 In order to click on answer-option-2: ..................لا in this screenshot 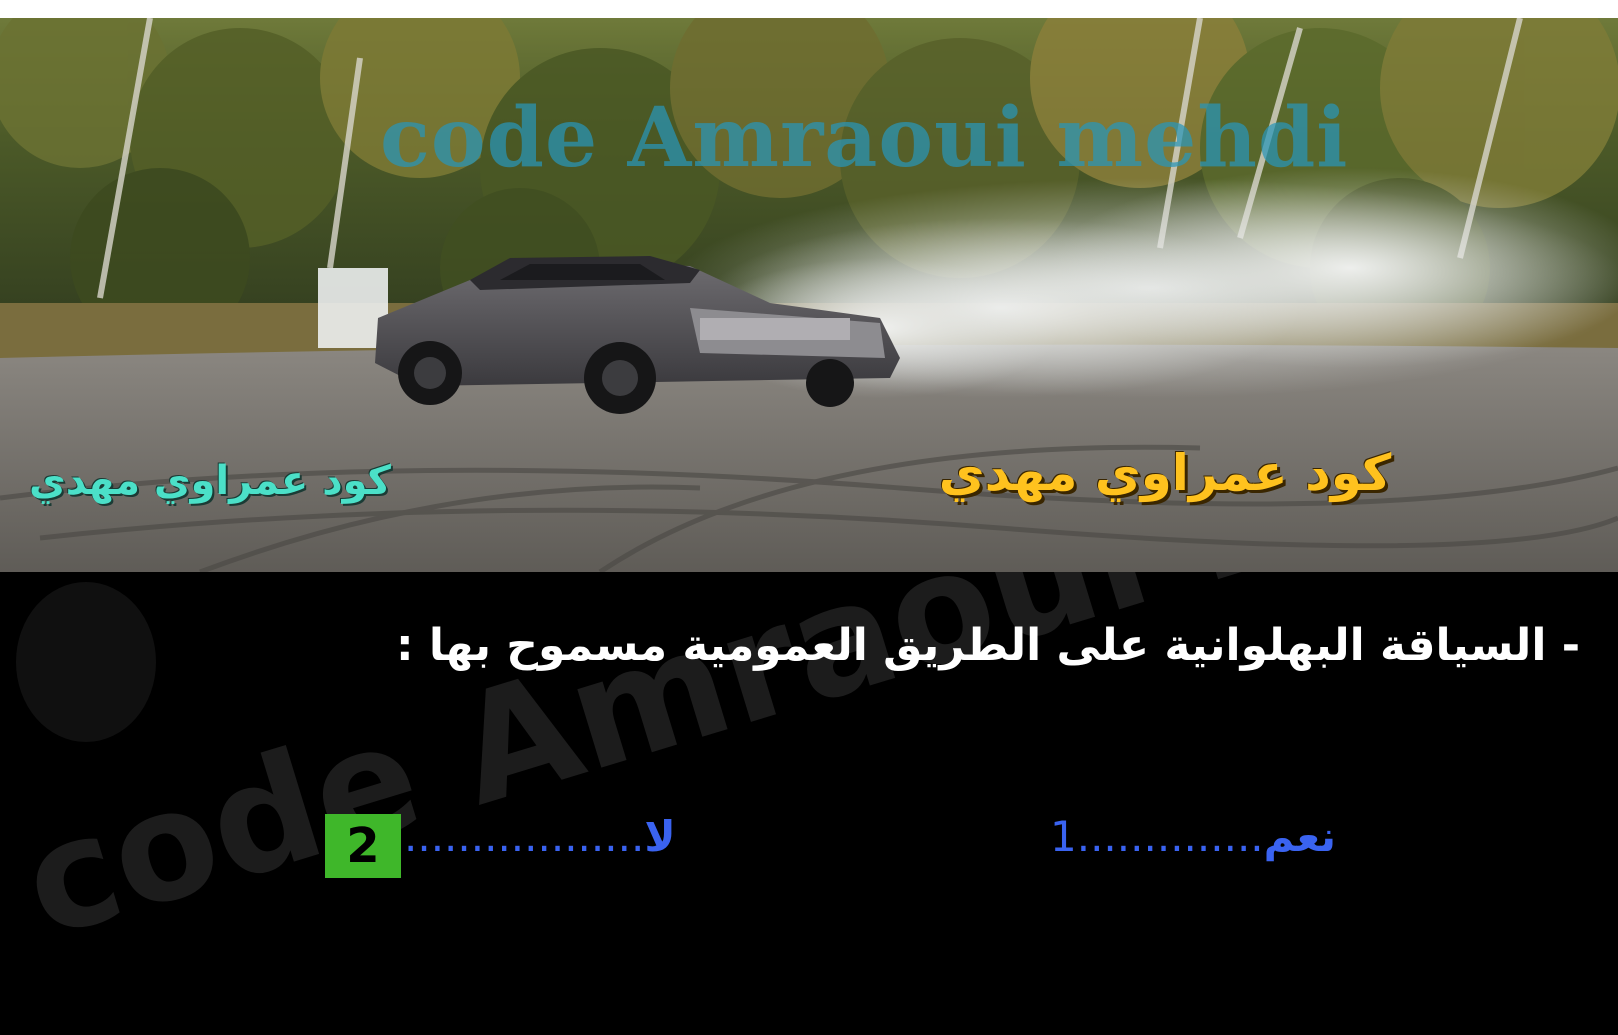, I will do `click(584, 836)`.